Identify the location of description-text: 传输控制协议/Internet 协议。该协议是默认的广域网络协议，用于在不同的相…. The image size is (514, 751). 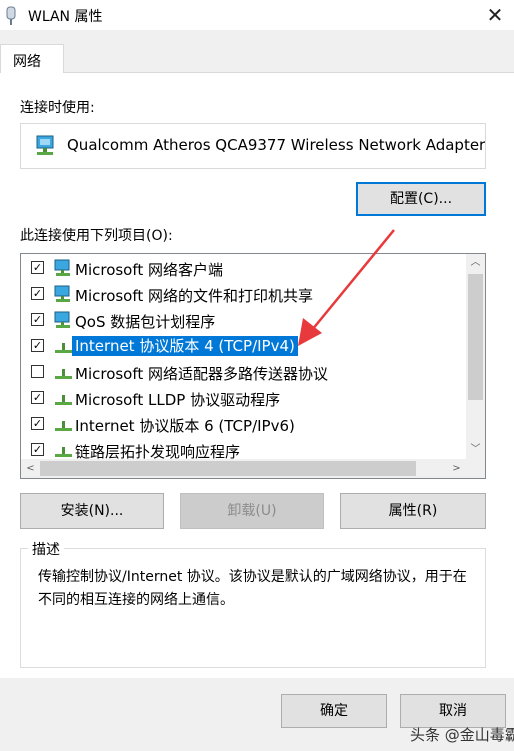
(252, 588).